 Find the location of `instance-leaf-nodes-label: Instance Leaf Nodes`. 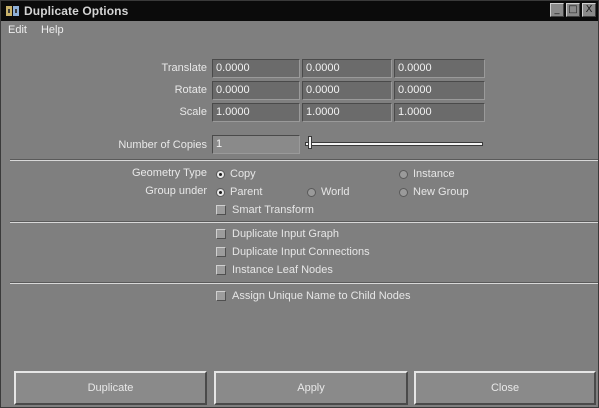

instance-leaf-nodes-label: Instance Leaf Nodes is located at coordinates (282, 270).